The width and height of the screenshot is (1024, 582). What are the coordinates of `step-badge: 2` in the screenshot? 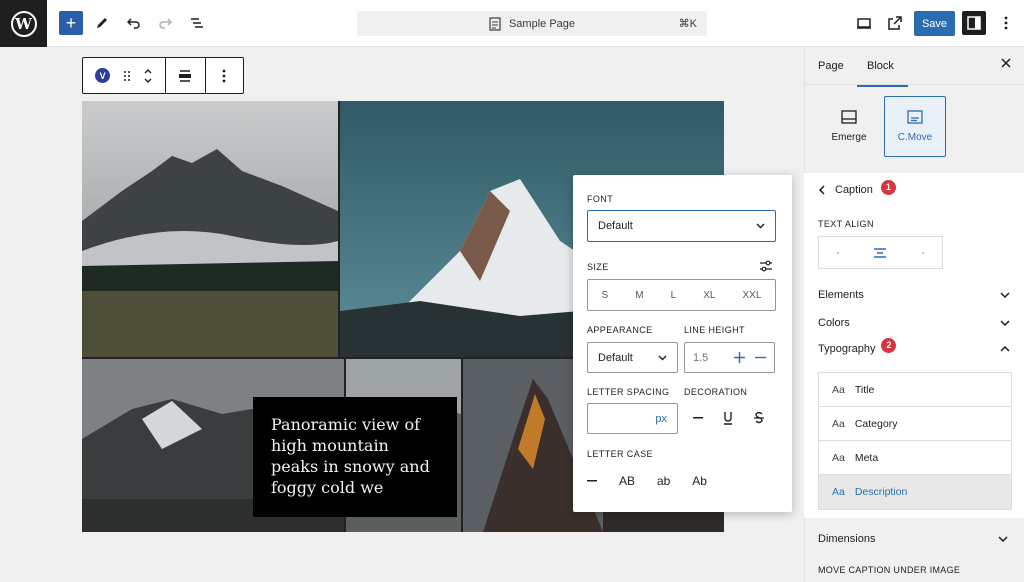 It's located at (889, 345).